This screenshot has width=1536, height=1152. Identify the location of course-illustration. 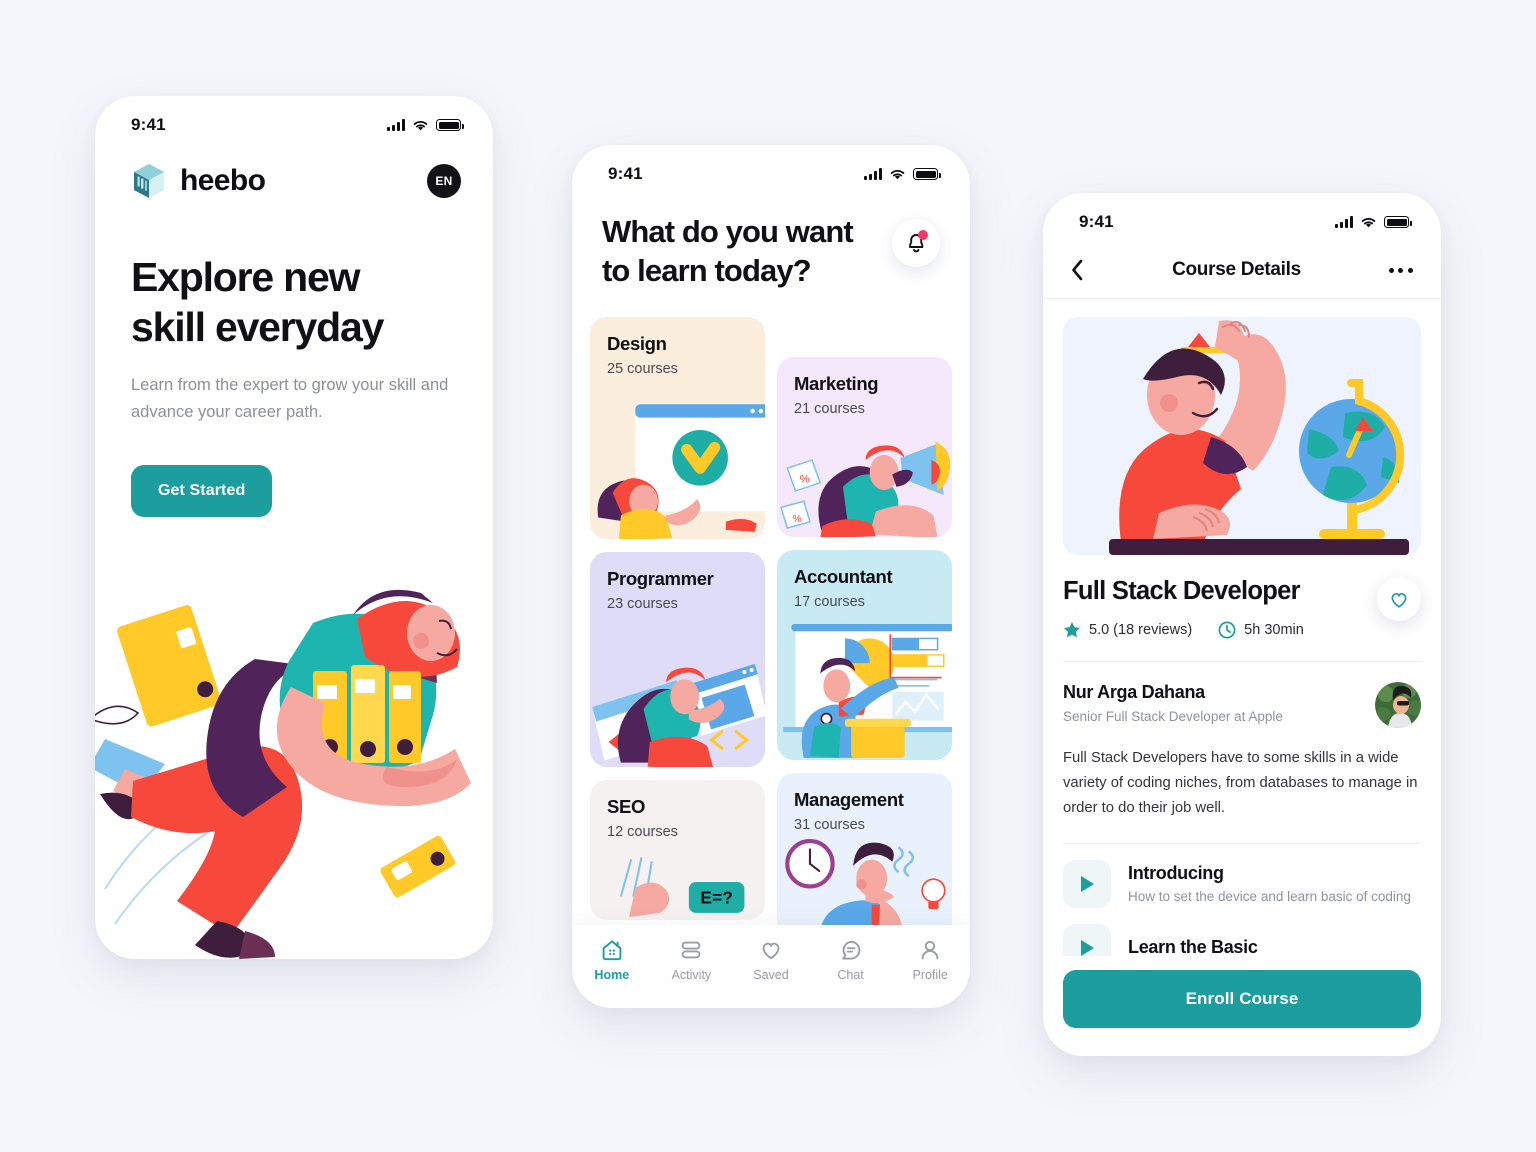
(1259, 437).